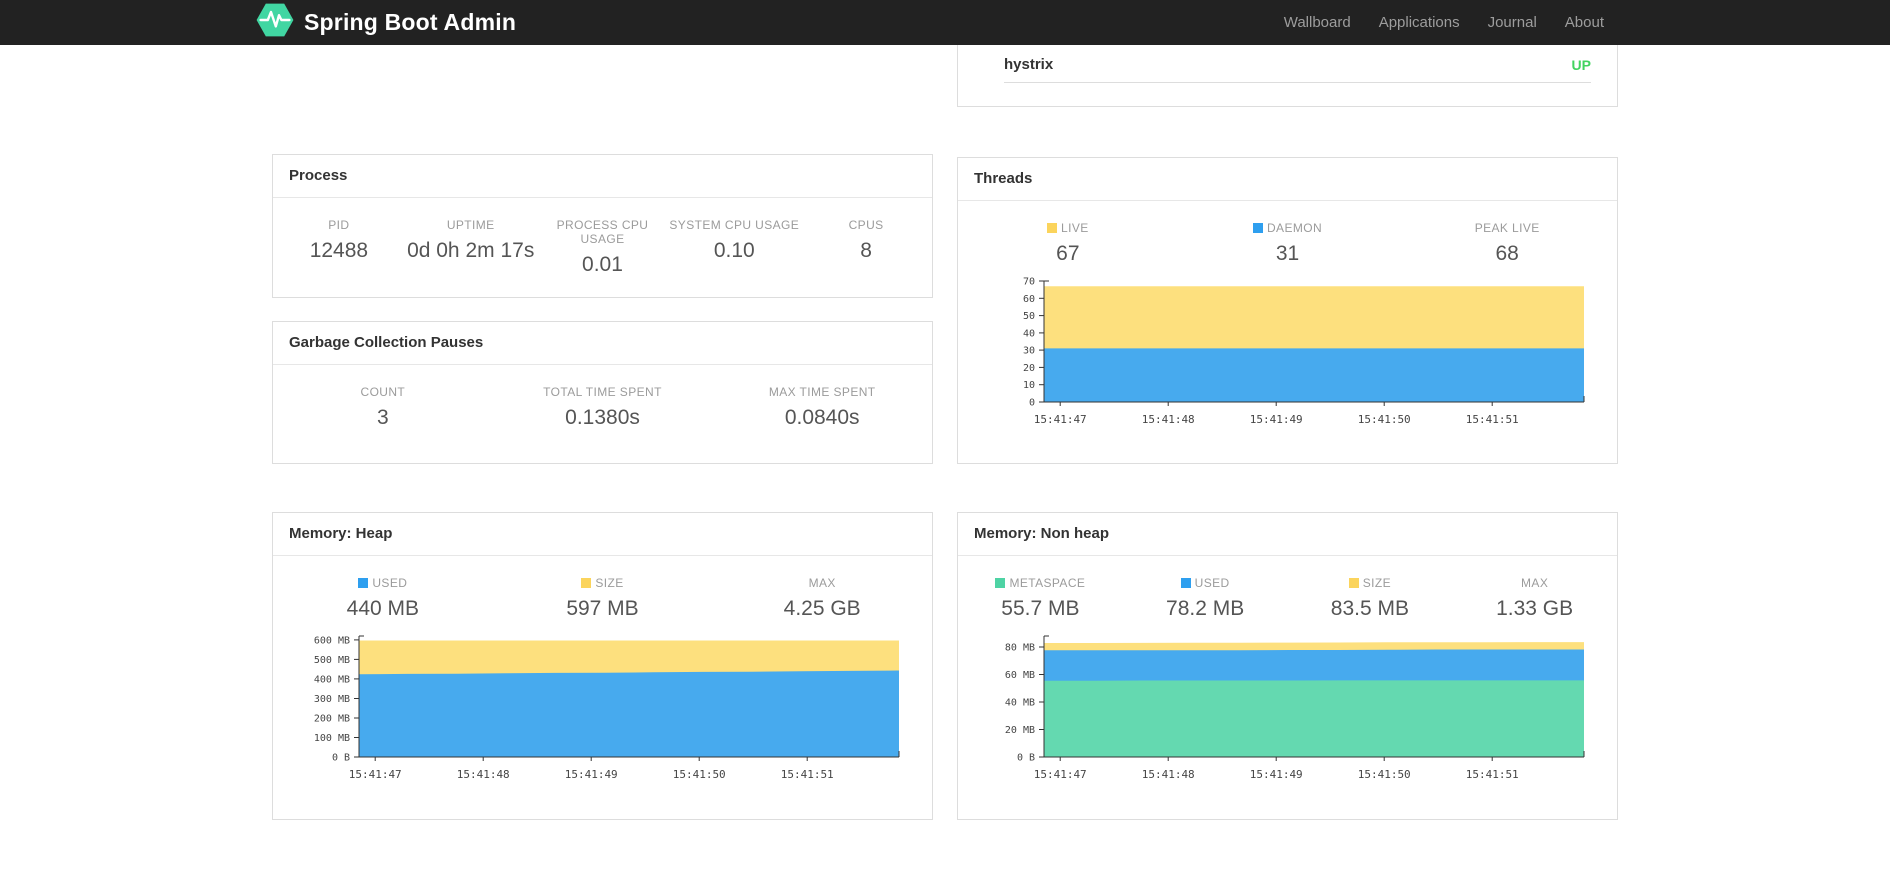 The width and height of the screenshot is (1890, 892). What do you see at coordinates (1020, 730) in the screenshot?
I see `svg-text: 20 MB` at bounding box center [1020, 730].